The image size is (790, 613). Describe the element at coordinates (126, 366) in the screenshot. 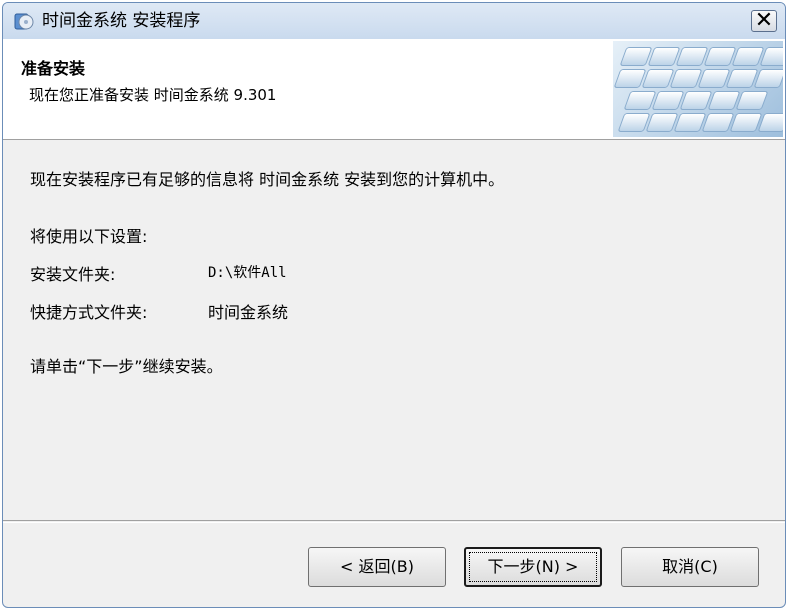

I see `instruction-text: 请单击“下一步”继续安装。` at that location.